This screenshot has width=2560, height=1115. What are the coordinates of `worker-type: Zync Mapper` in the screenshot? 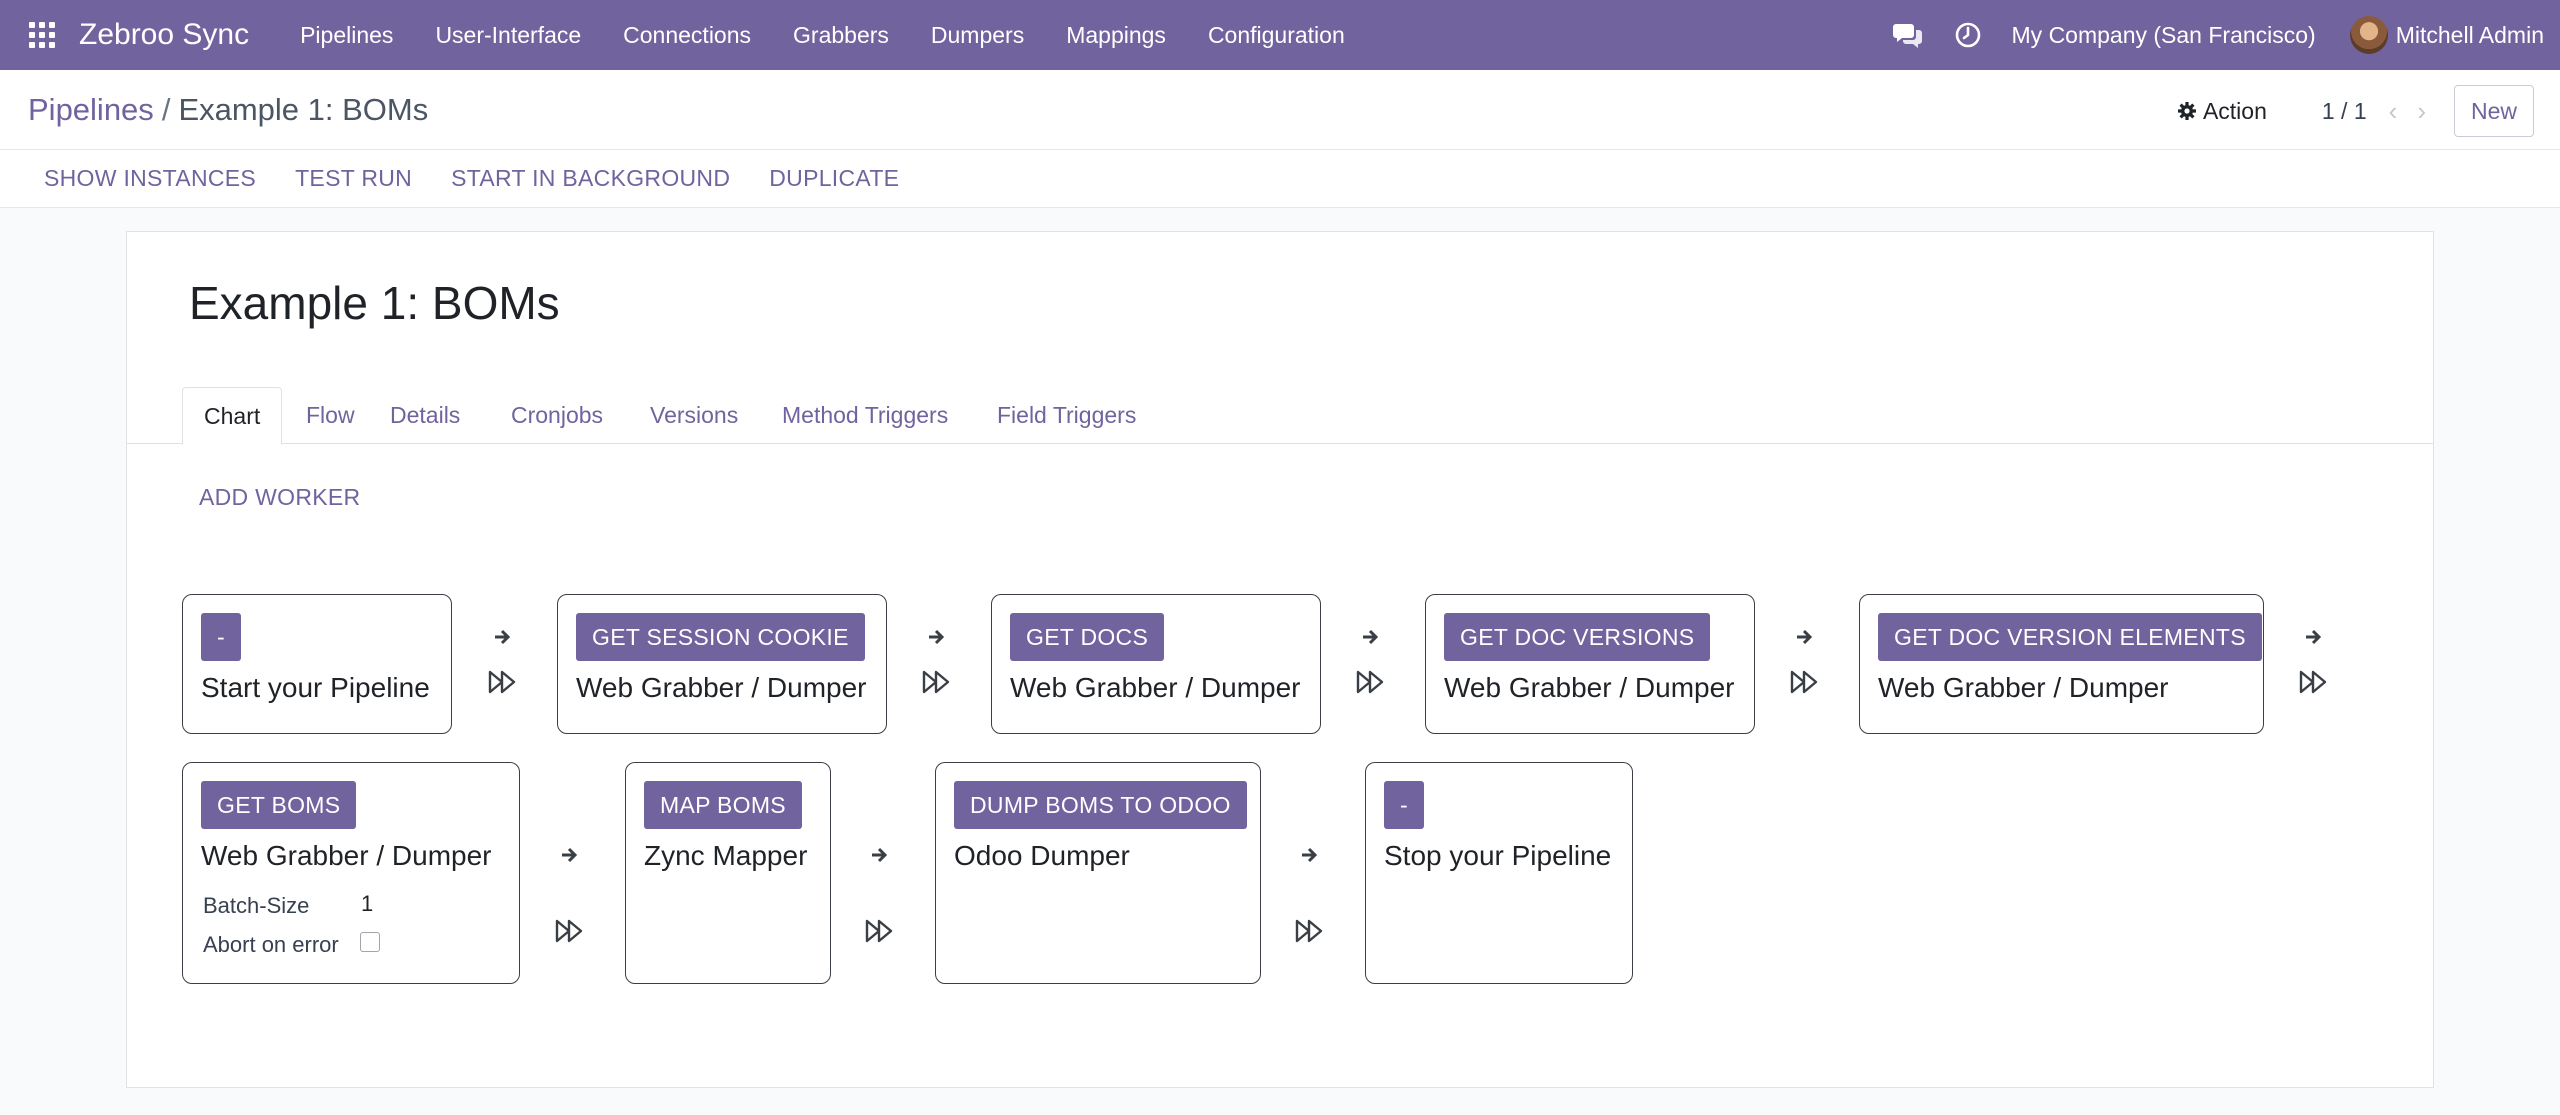 It's located at (726, 855).